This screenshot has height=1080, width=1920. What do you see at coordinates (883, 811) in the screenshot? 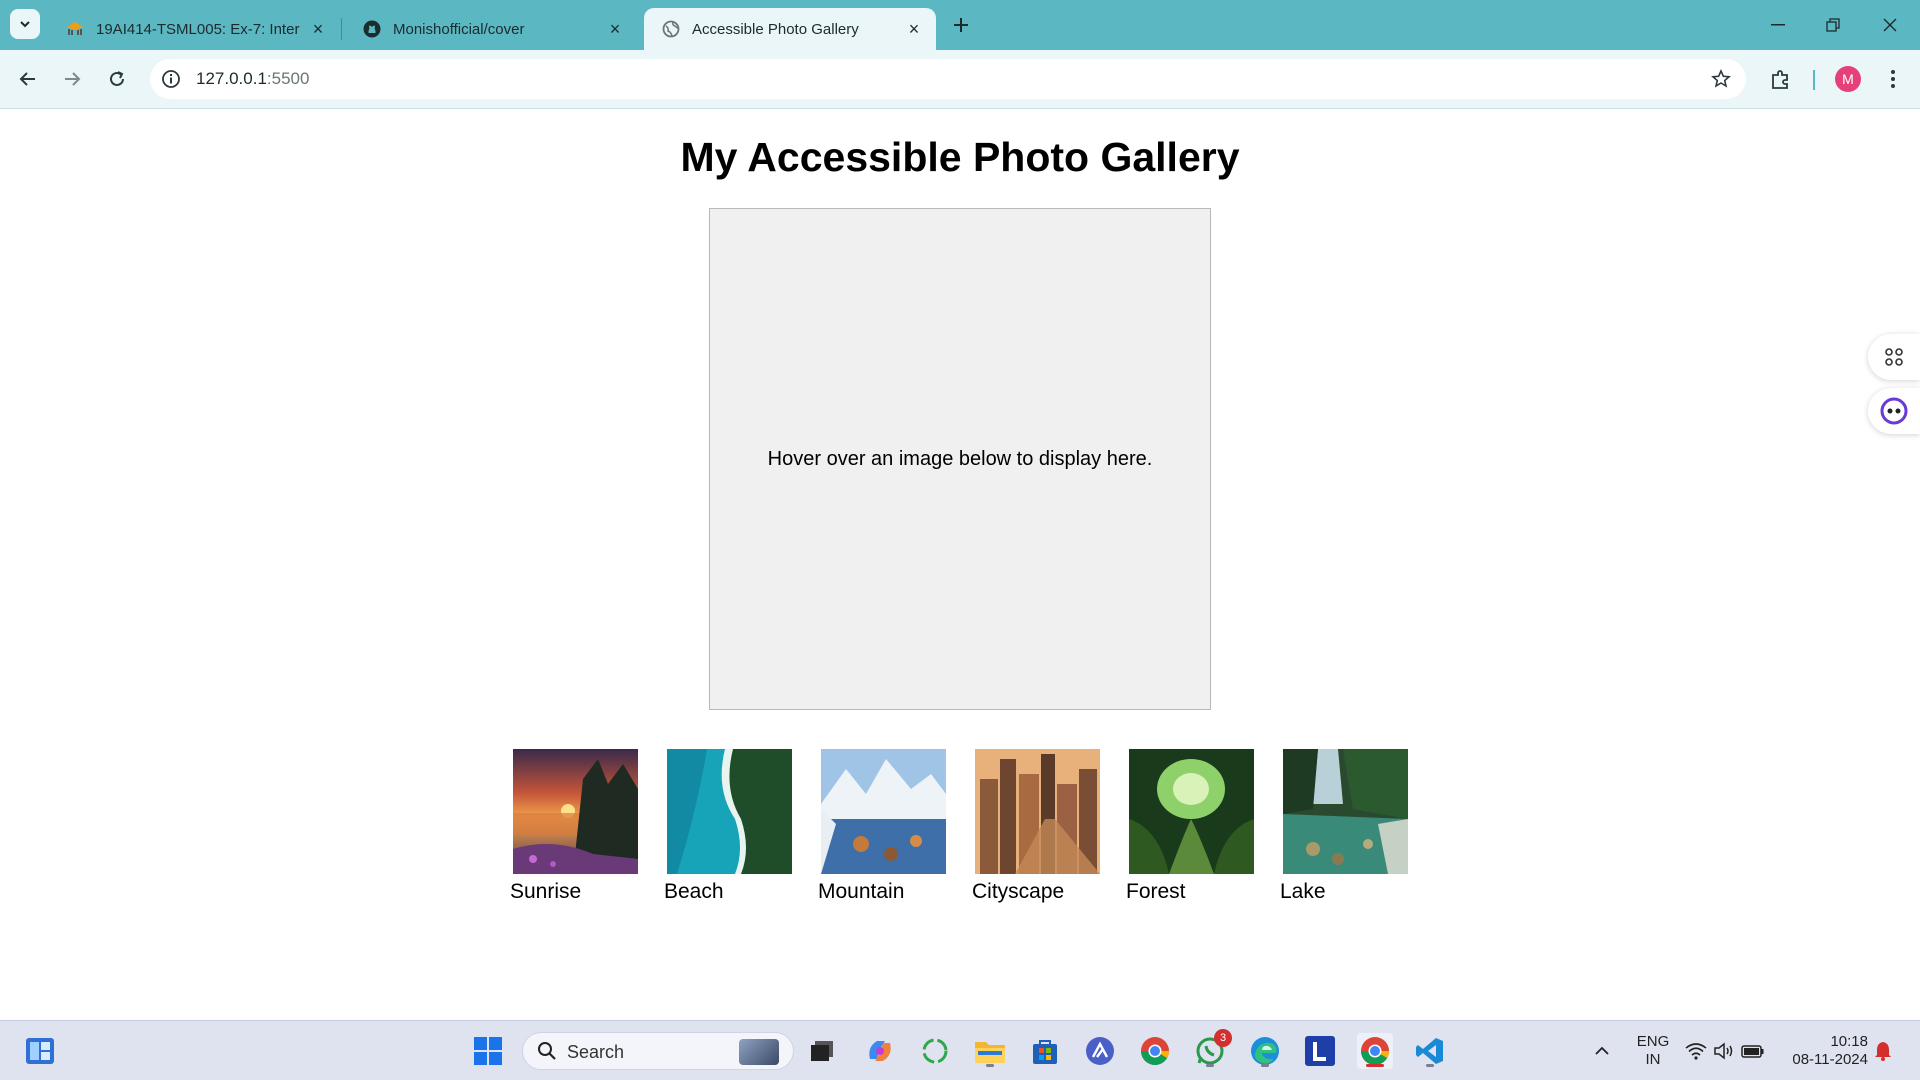
I see `mountain-thumbnail` at bounding box center [883, 811].